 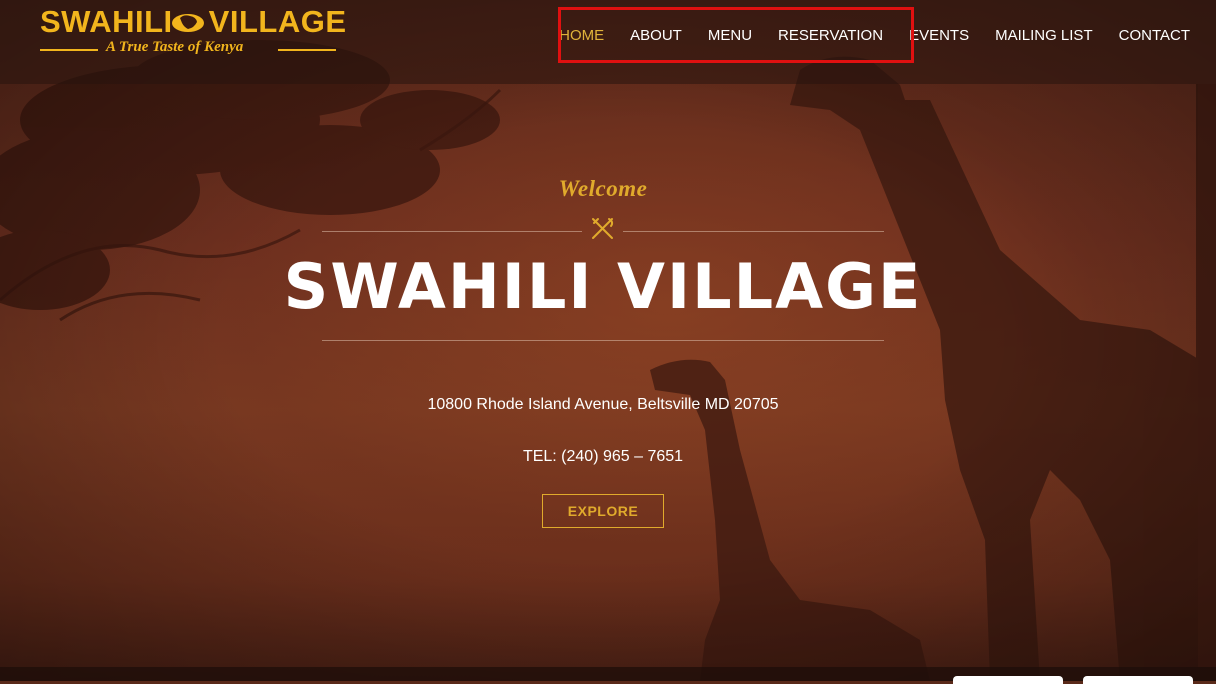 I want to click on nav-contact: CONTACT, so click(x=1161, y=35).